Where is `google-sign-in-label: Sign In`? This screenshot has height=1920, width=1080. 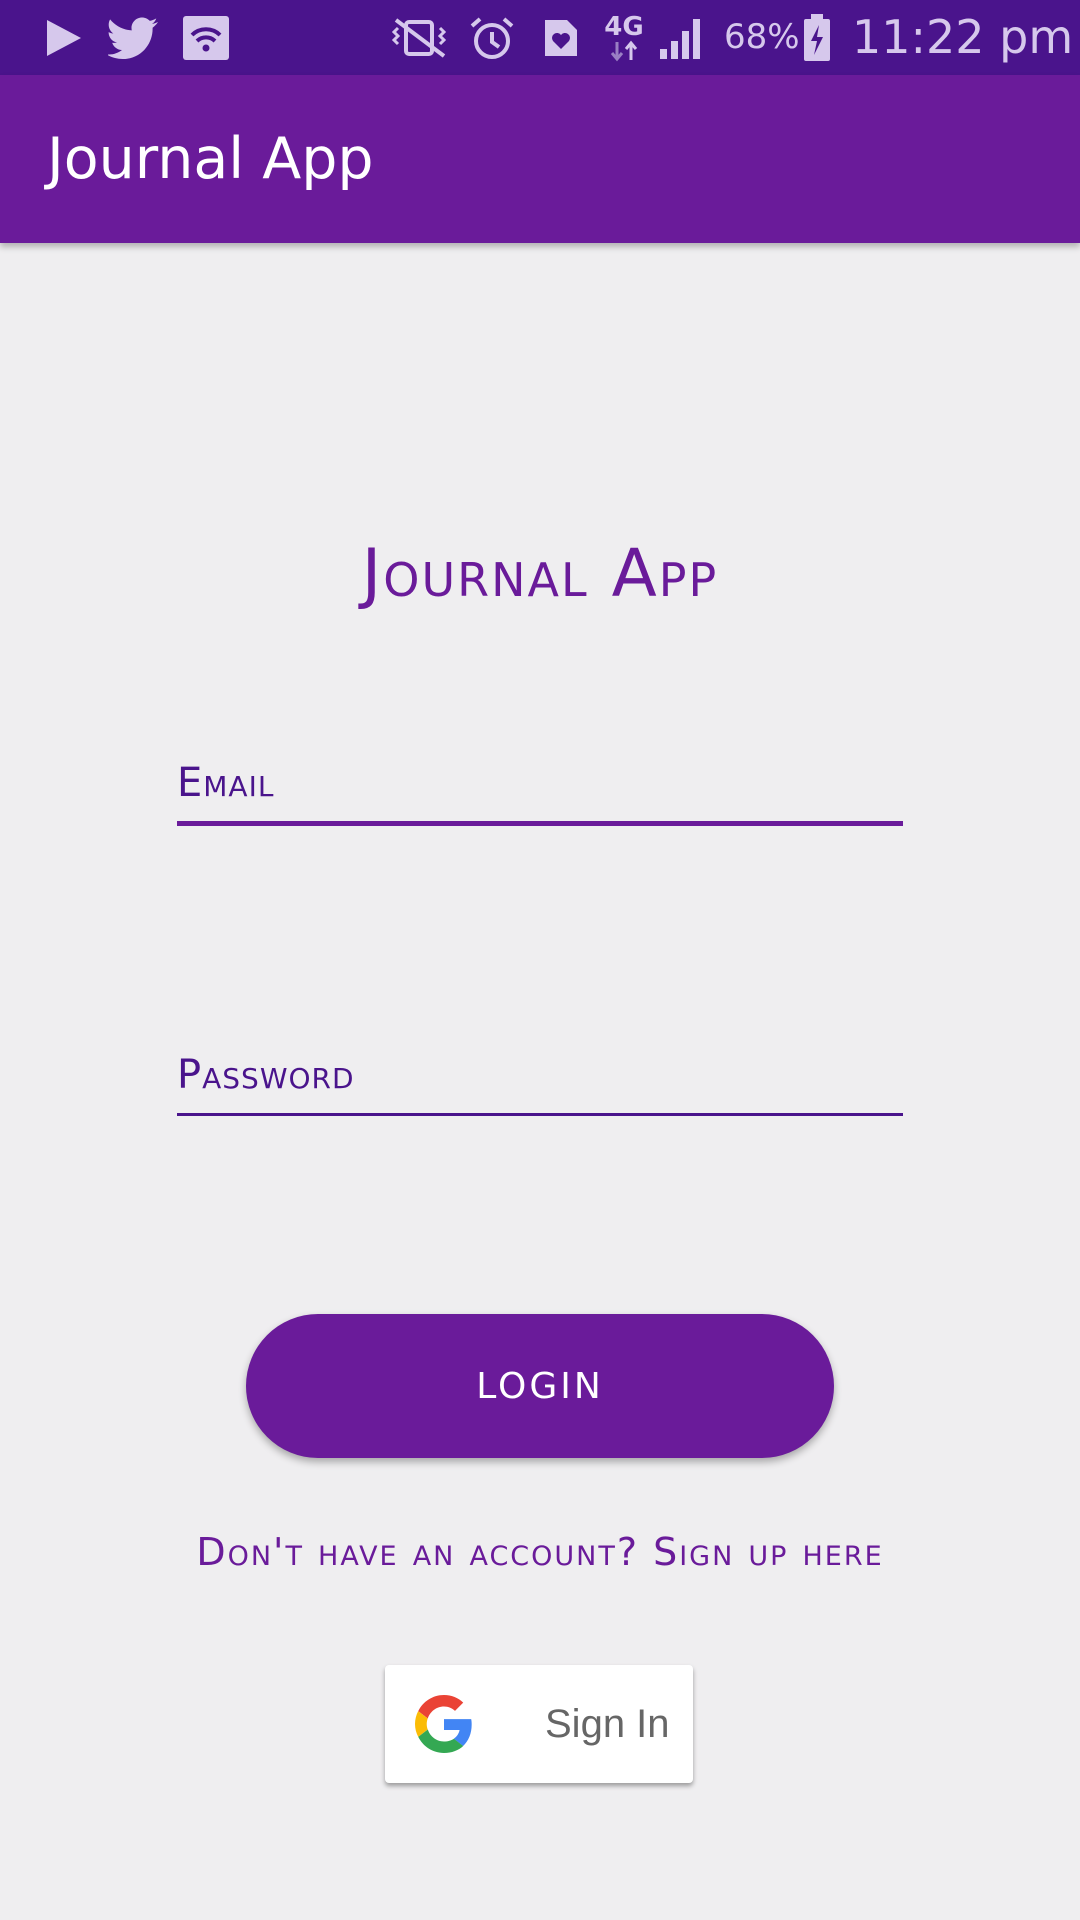 google-sign-in-label: Sign In is located at coordinates (607, 1724).